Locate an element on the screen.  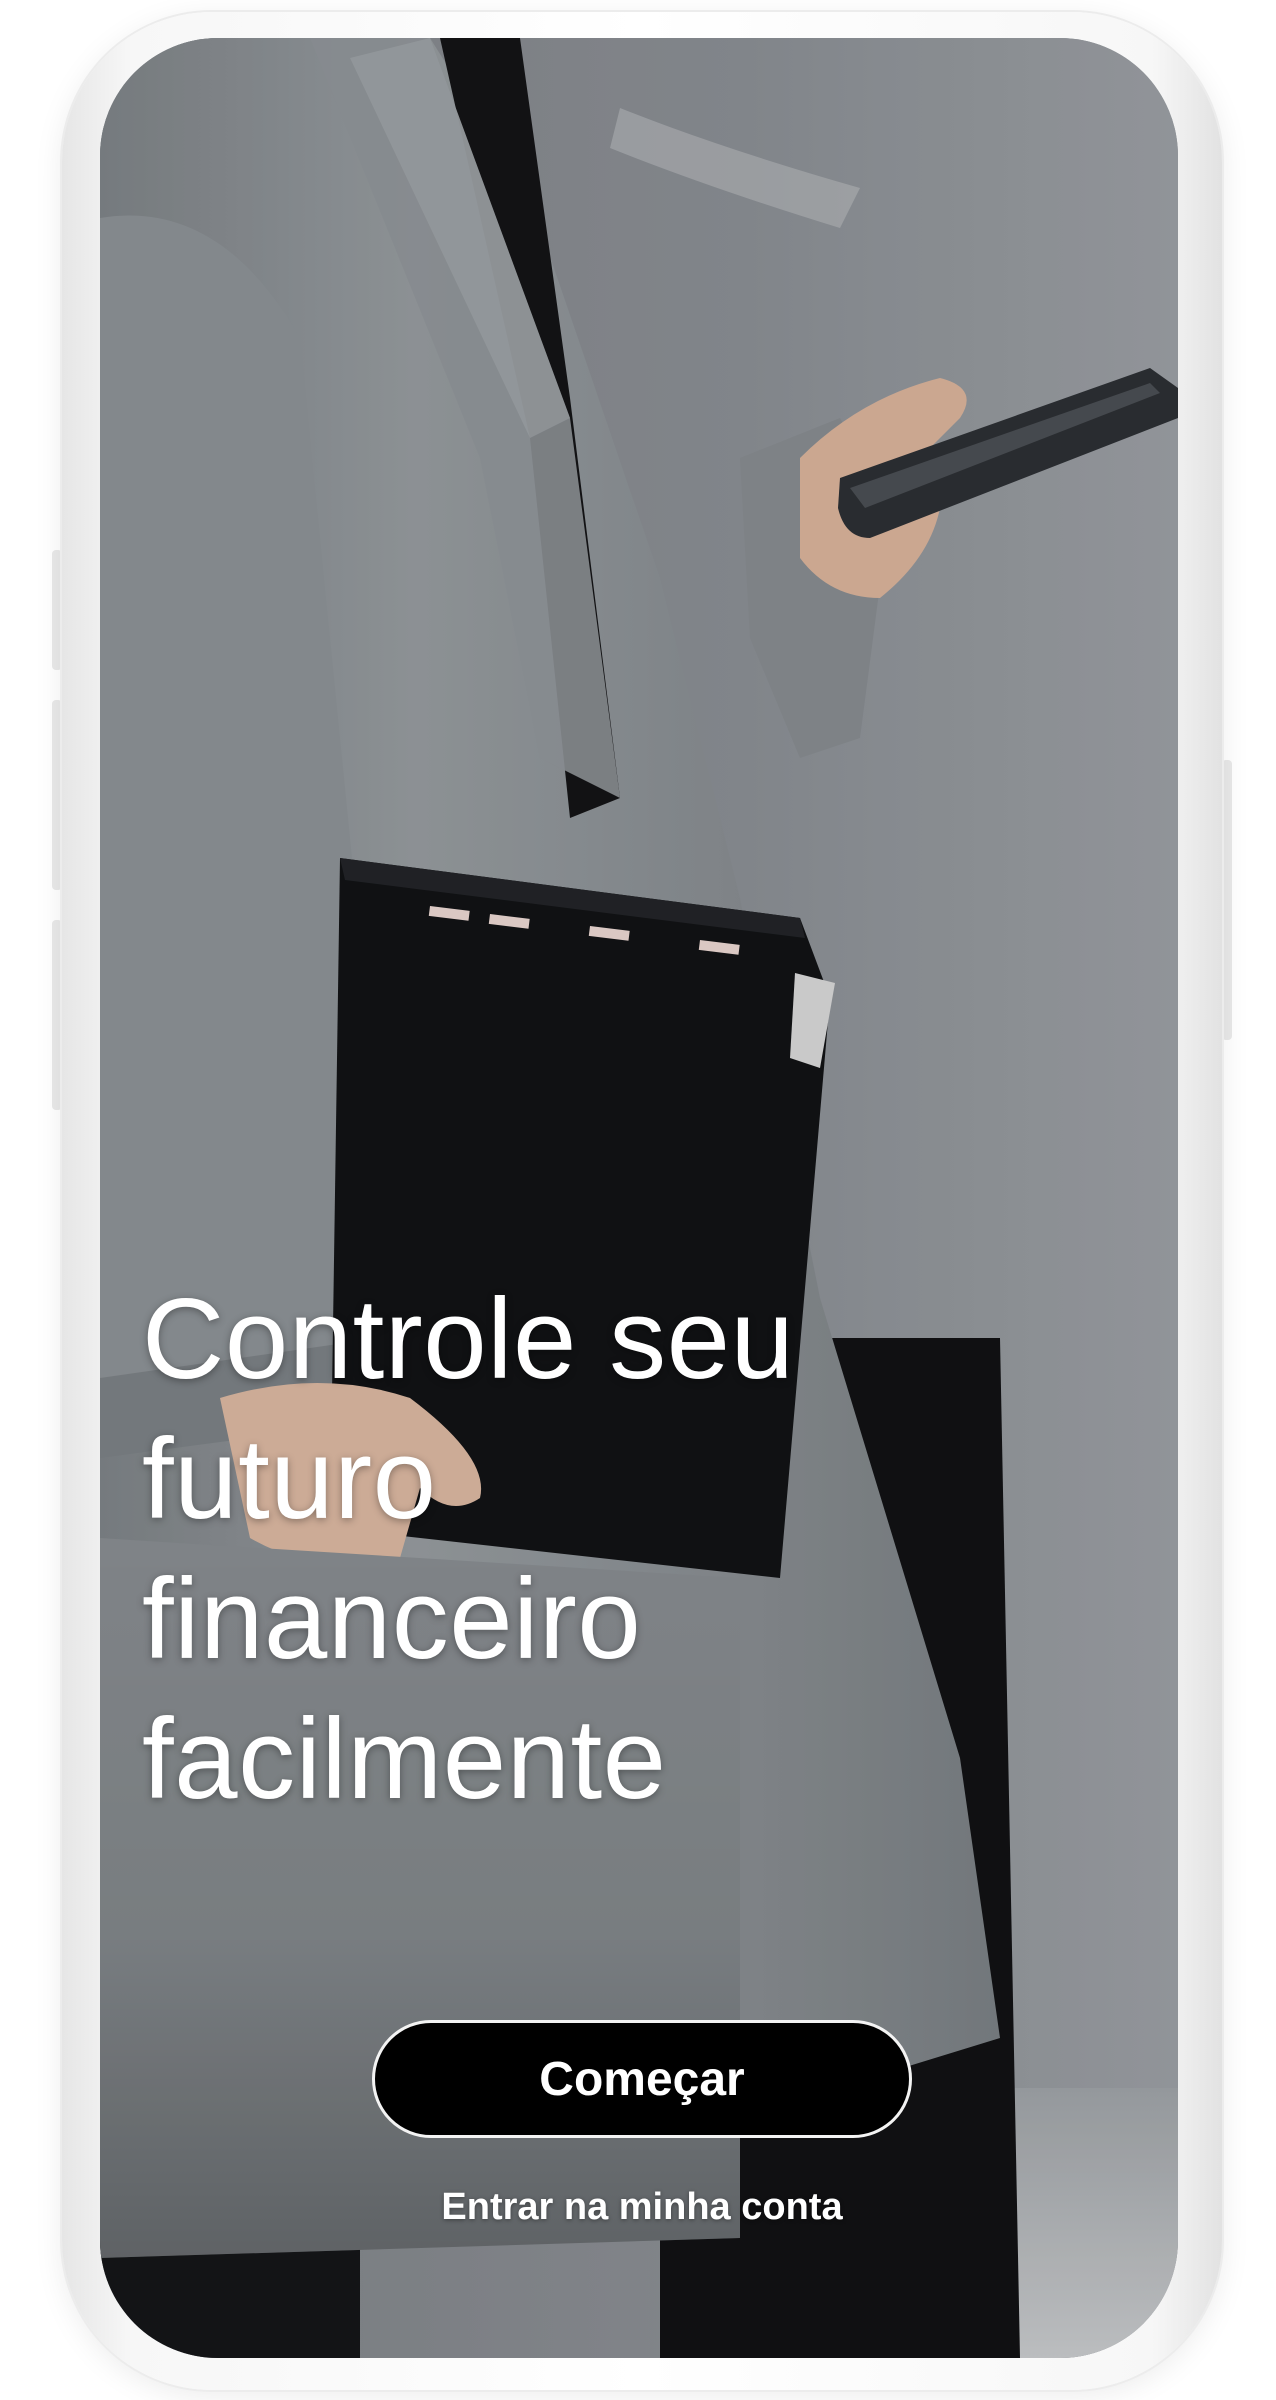
headline-line-3: financeiro is located at coordinates (392, 1619).